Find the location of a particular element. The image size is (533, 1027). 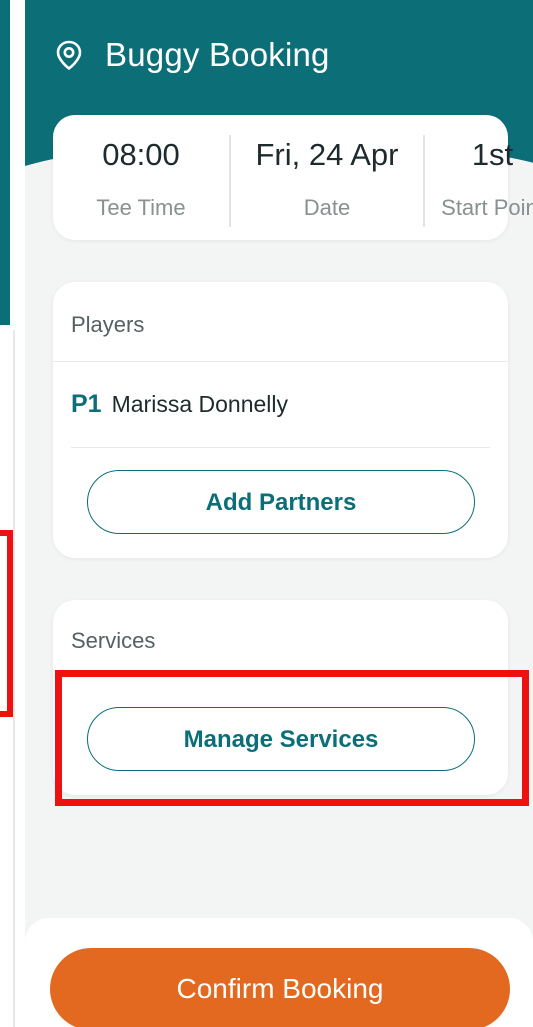

date-value: Fri, 24 Apr is located at coordinates (327, 154).